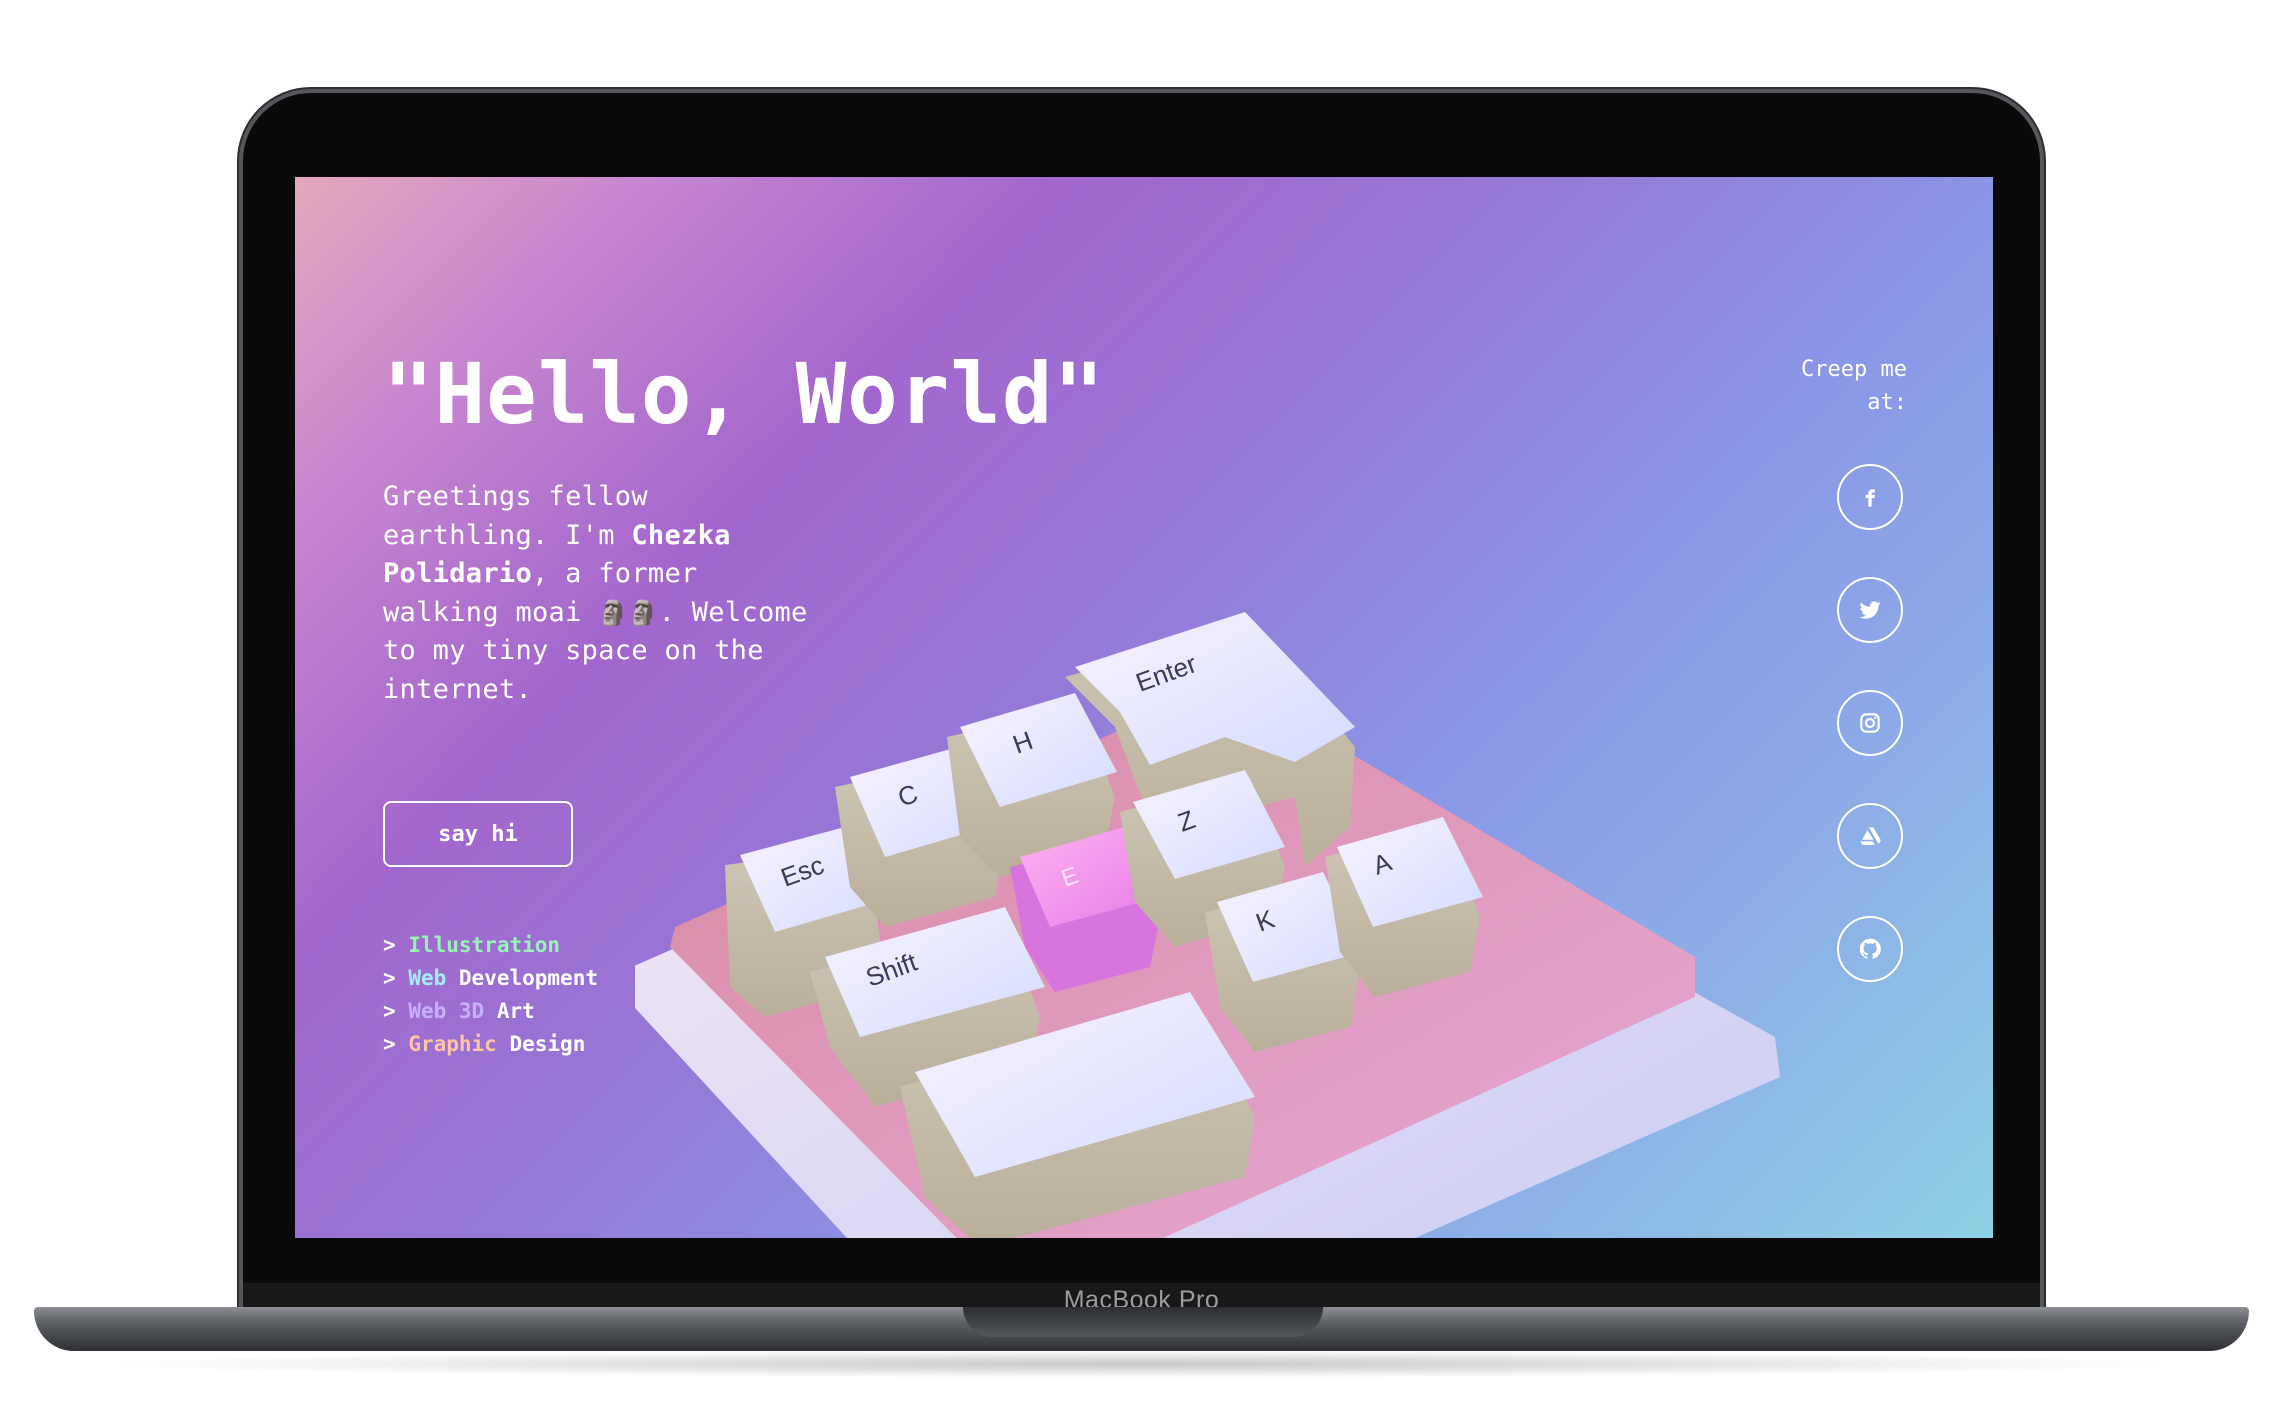 The height and width of the screenshot is (1410, 2280). What do you see at coordinates (1140, 1364) in the screenshot?
I see `laptop-shadow` at bounding box center [1140, 1364].